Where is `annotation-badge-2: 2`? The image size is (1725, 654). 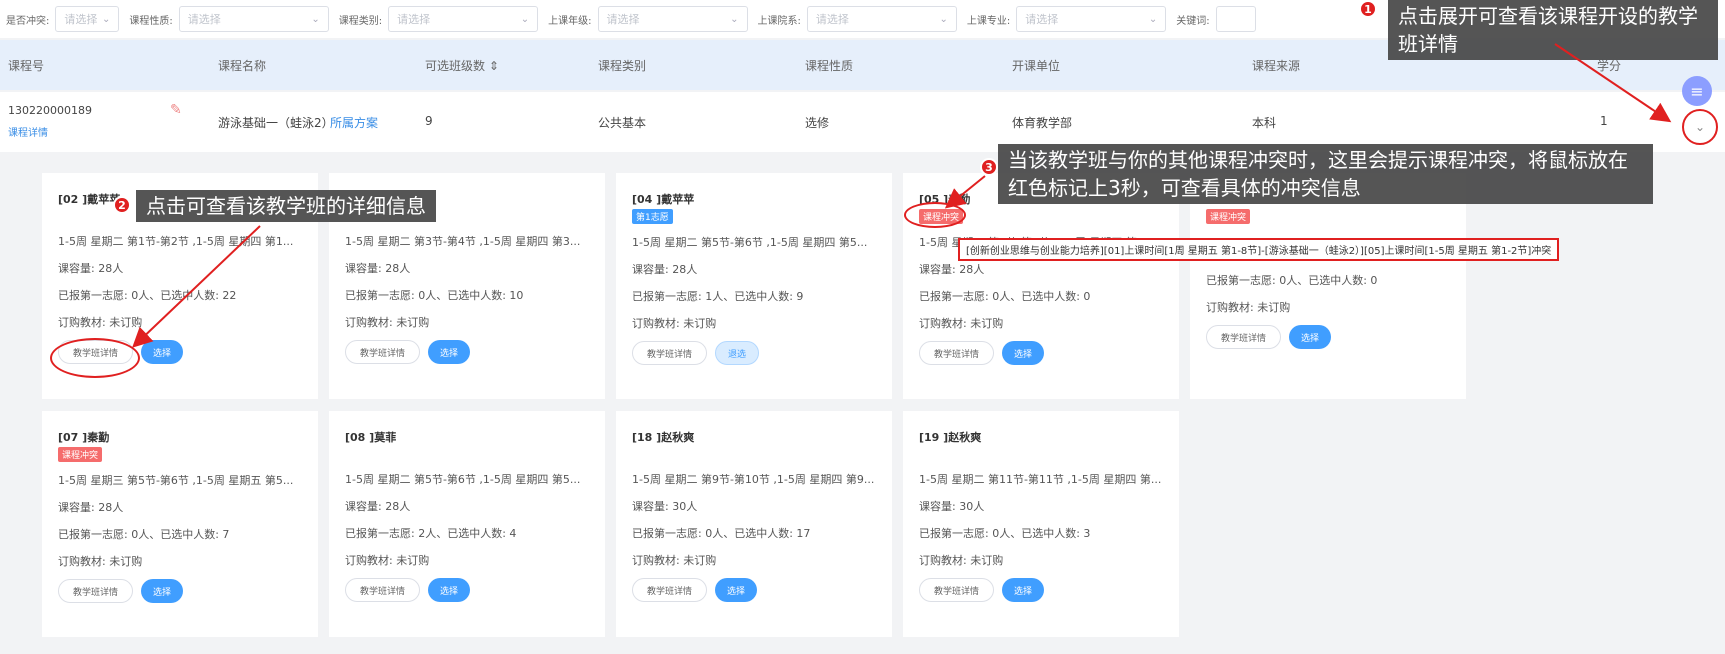
annotation-badge-2: 2 is located at coordinates (122, 205).